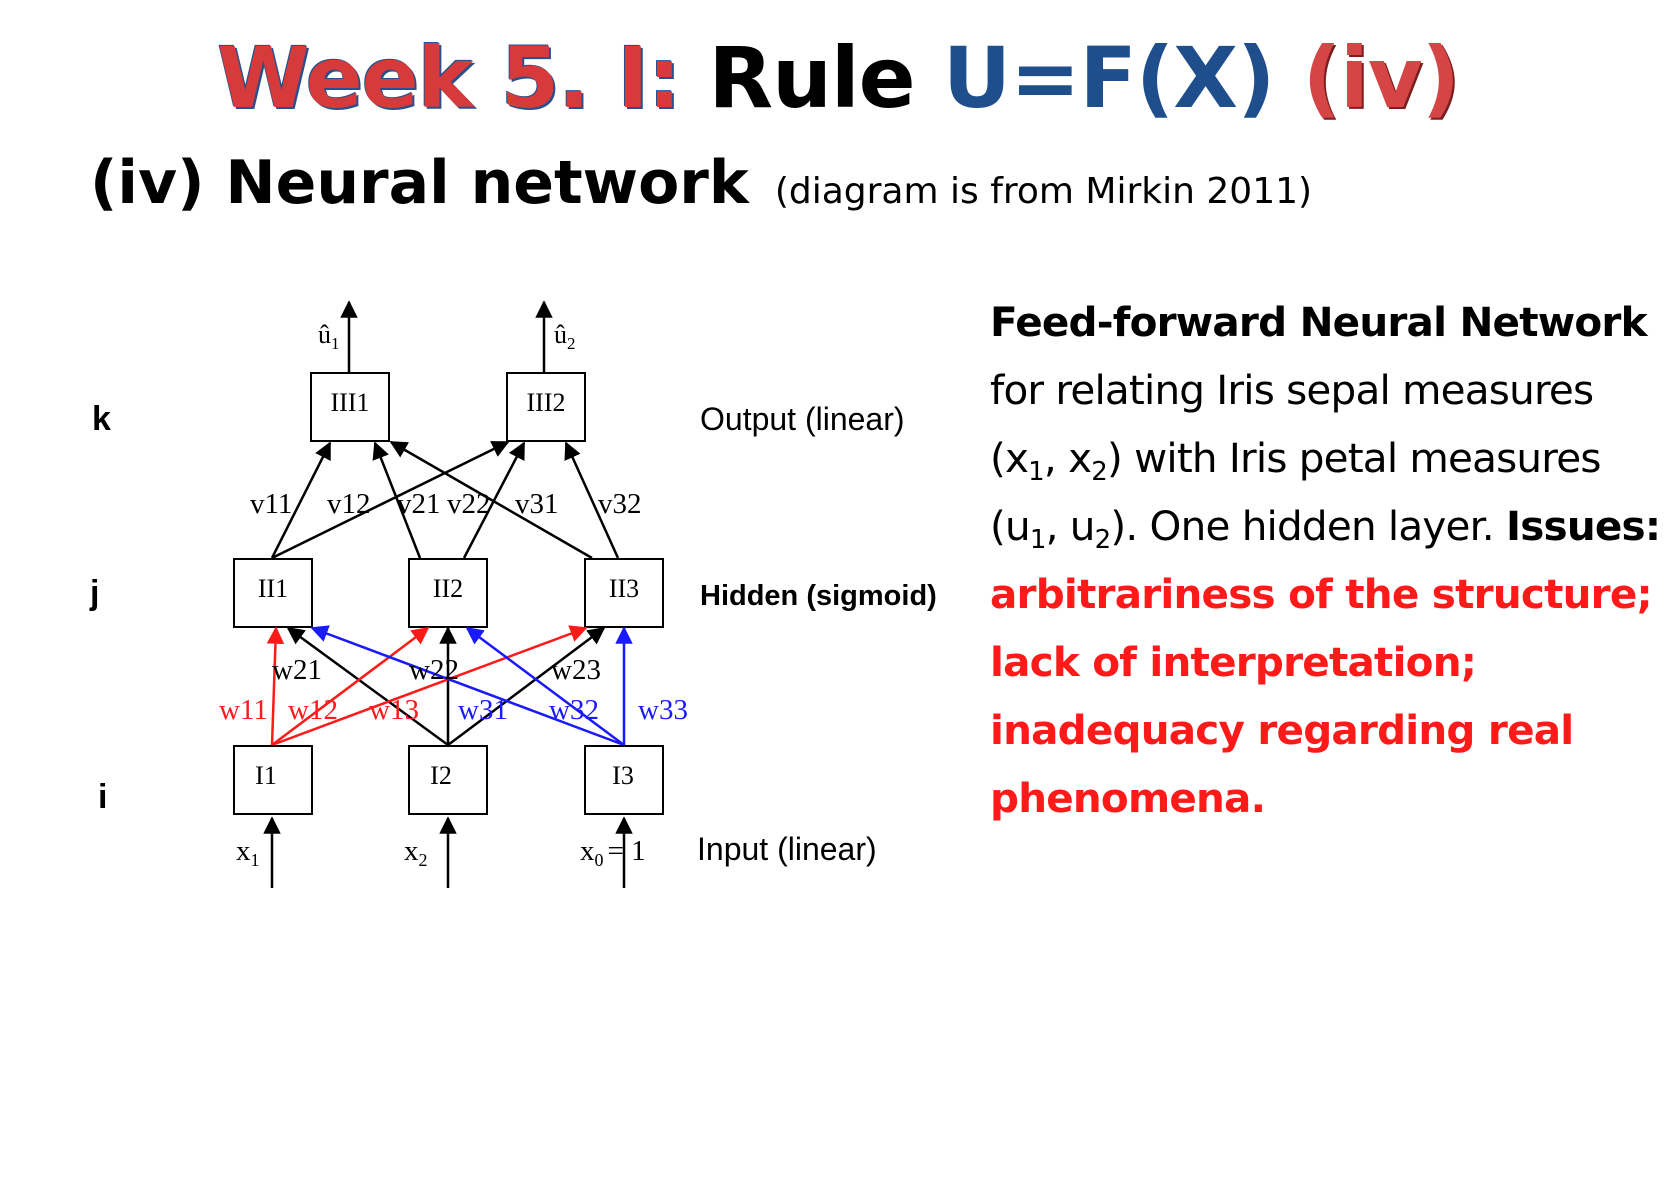 Image resolution: width=1676 pixels, height=1188 pixels. I want to click on weight-w23: w23, so click(576, 670).